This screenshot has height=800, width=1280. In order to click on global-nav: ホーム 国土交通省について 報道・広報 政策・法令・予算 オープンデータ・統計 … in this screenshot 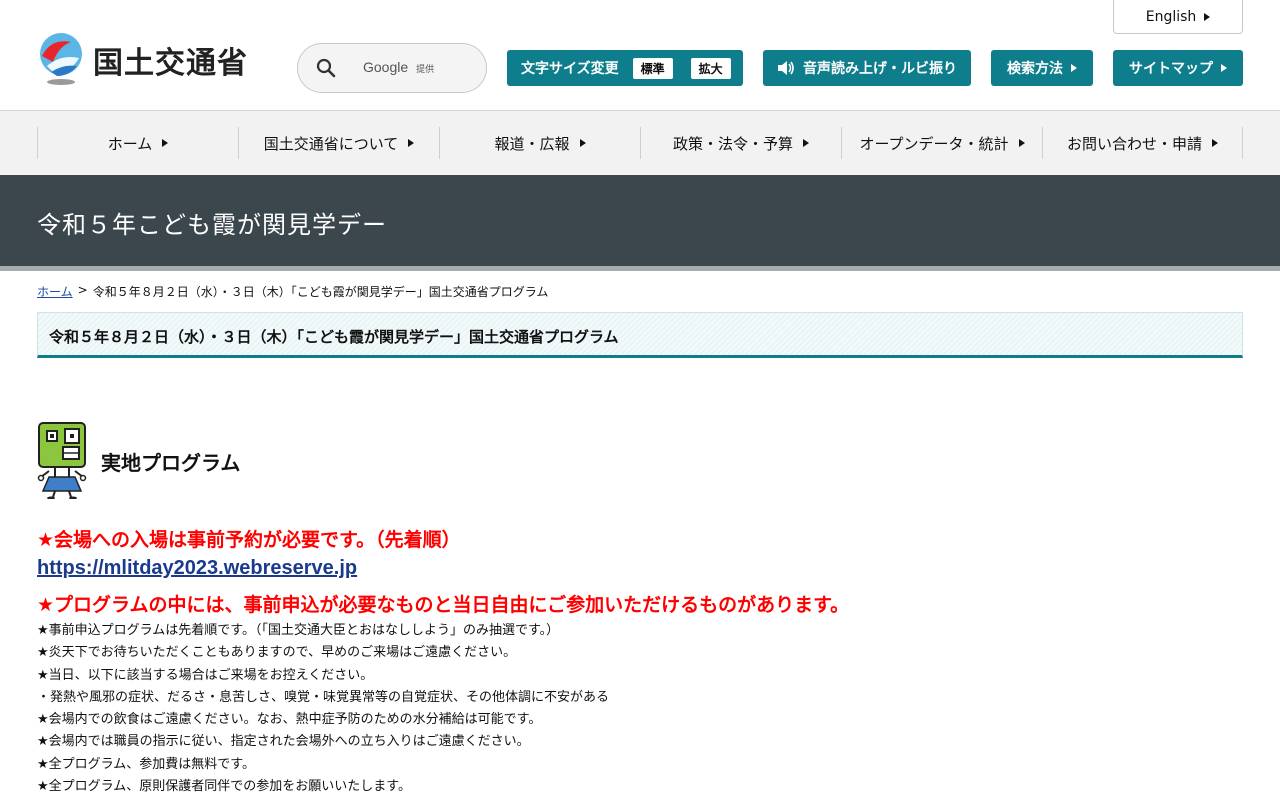, I will do `click(640, 143)`.